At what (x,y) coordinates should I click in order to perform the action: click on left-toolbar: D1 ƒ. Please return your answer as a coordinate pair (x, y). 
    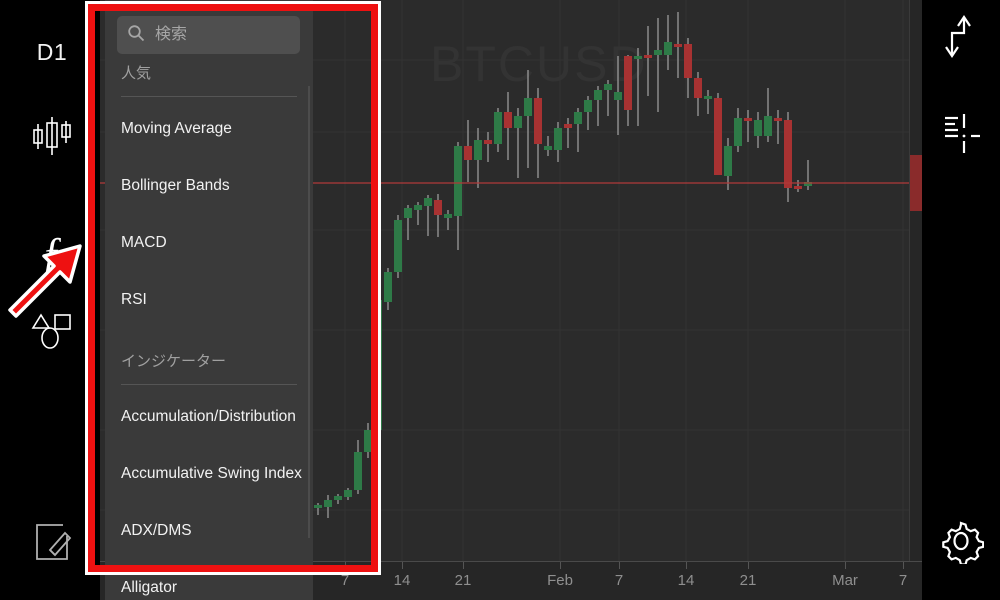
    Looking at the image, I should click on (50, 300).